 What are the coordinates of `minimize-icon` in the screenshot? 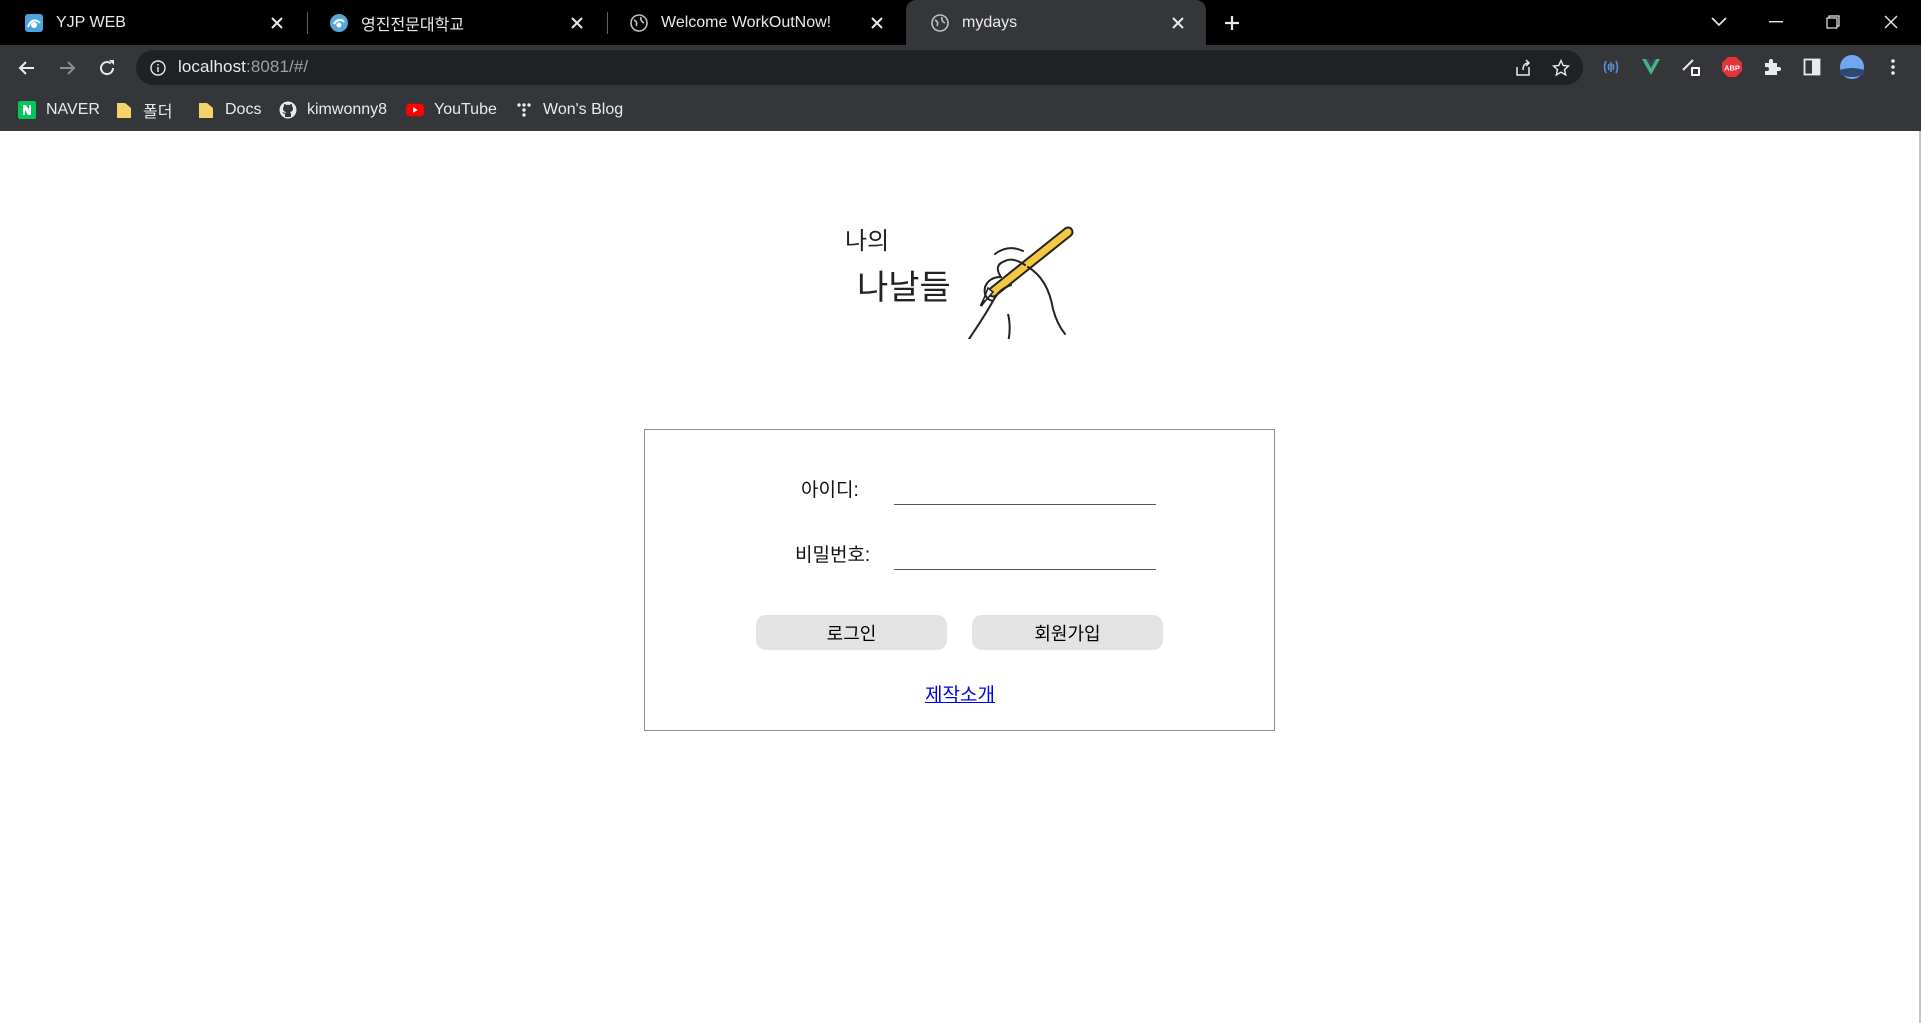 It's located at (1776, 22).